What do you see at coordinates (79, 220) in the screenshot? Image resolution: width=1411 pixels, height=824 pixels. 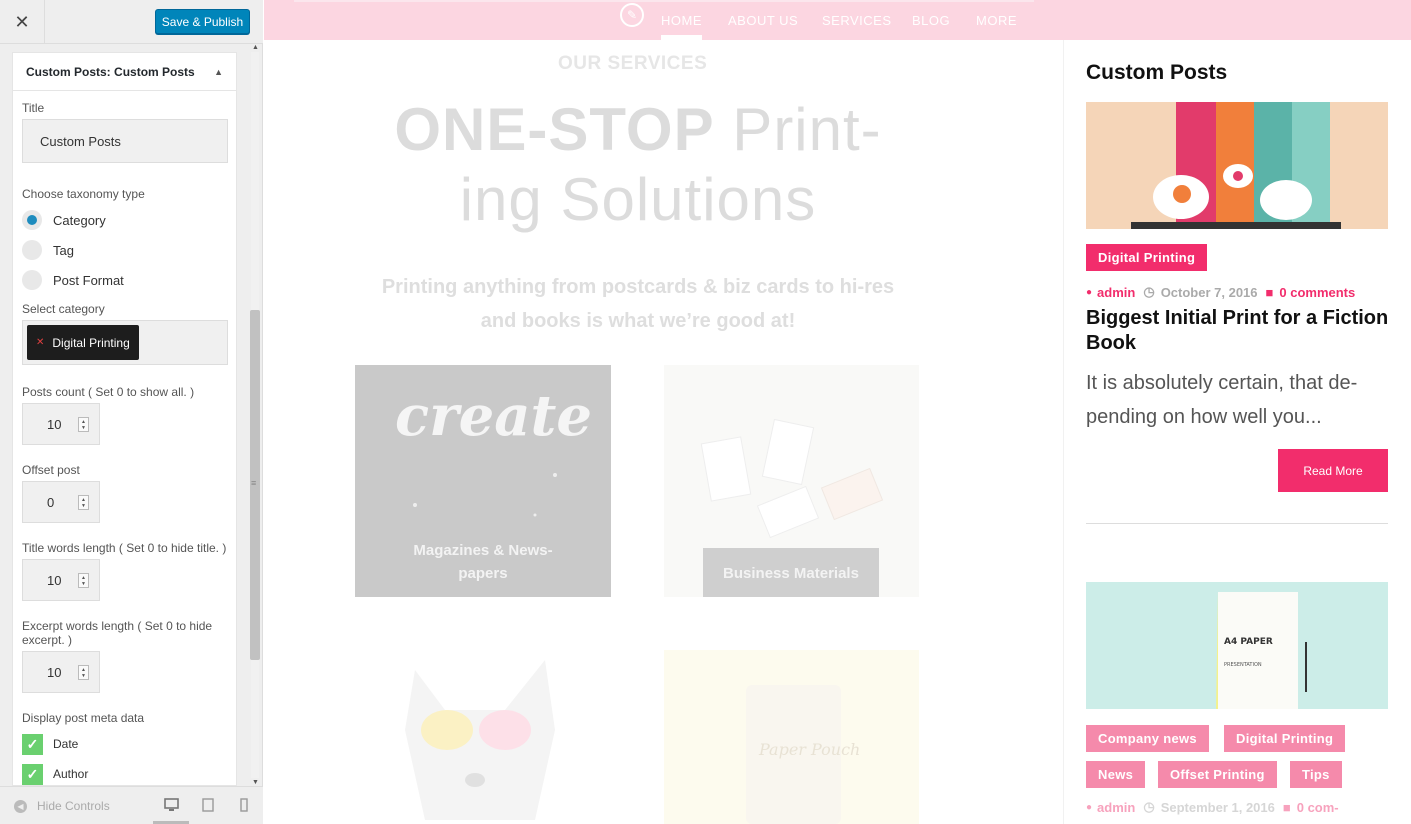 I see `taxonomy-option-label: Category` at bounding box center [79, 220].